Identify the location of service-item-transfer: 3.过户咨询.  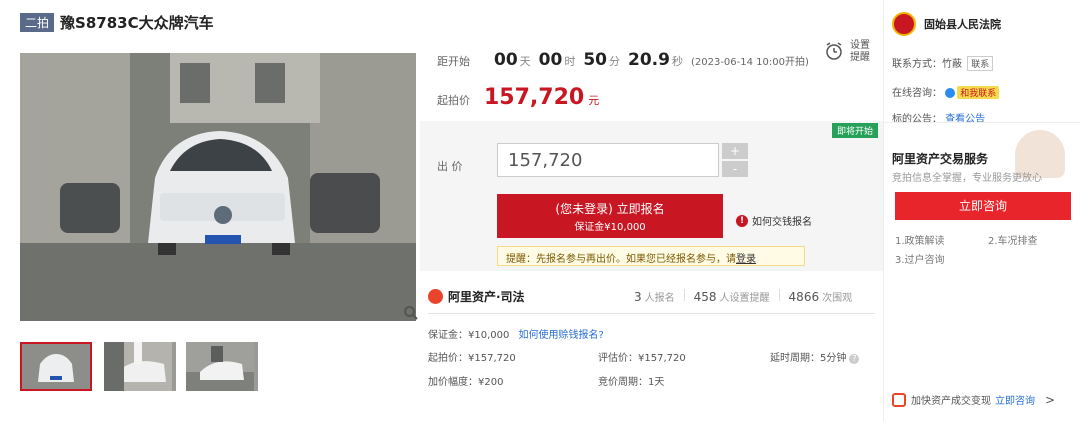
(920, 258).